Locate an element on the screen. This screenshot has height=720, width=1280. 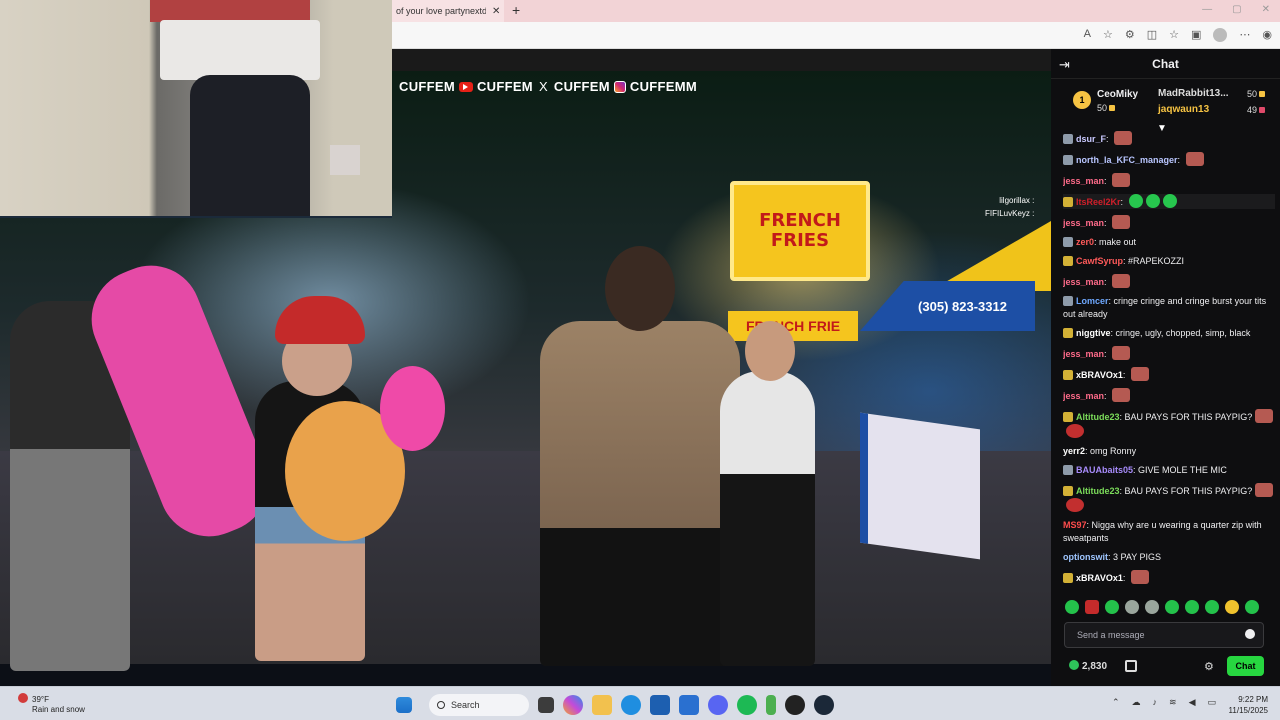
leader-name: jaqwaun13 is located at coordinates (1183, 109).